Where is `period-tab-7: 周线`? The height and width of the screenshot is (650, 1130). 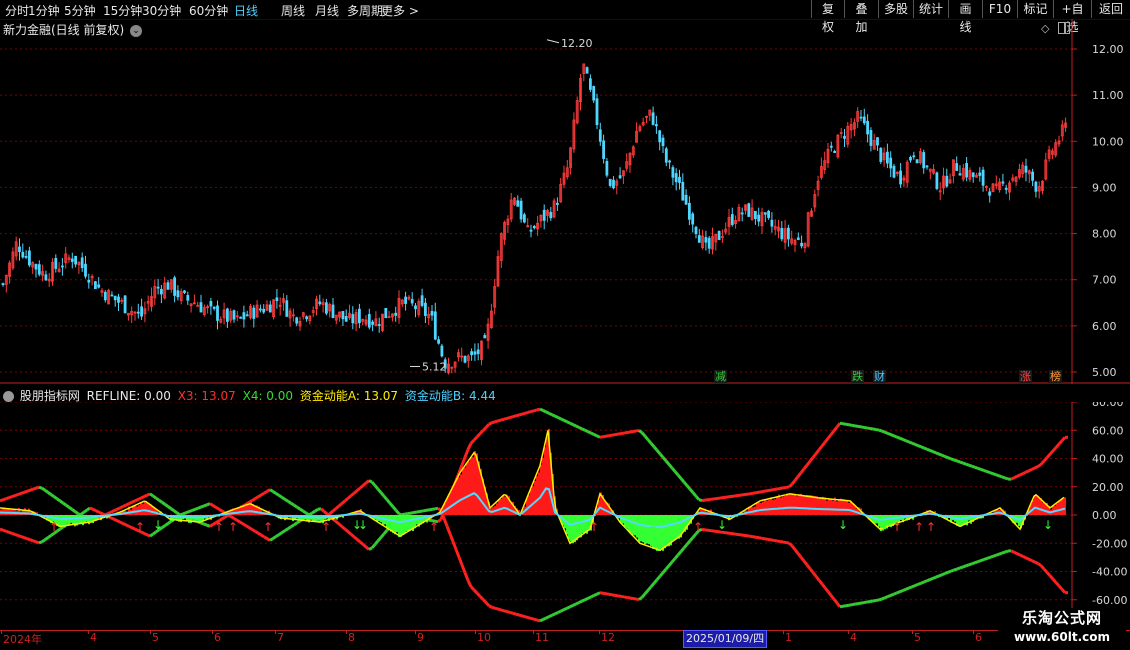 period-tab-7: 周线 is located at coordinates (293, 10).